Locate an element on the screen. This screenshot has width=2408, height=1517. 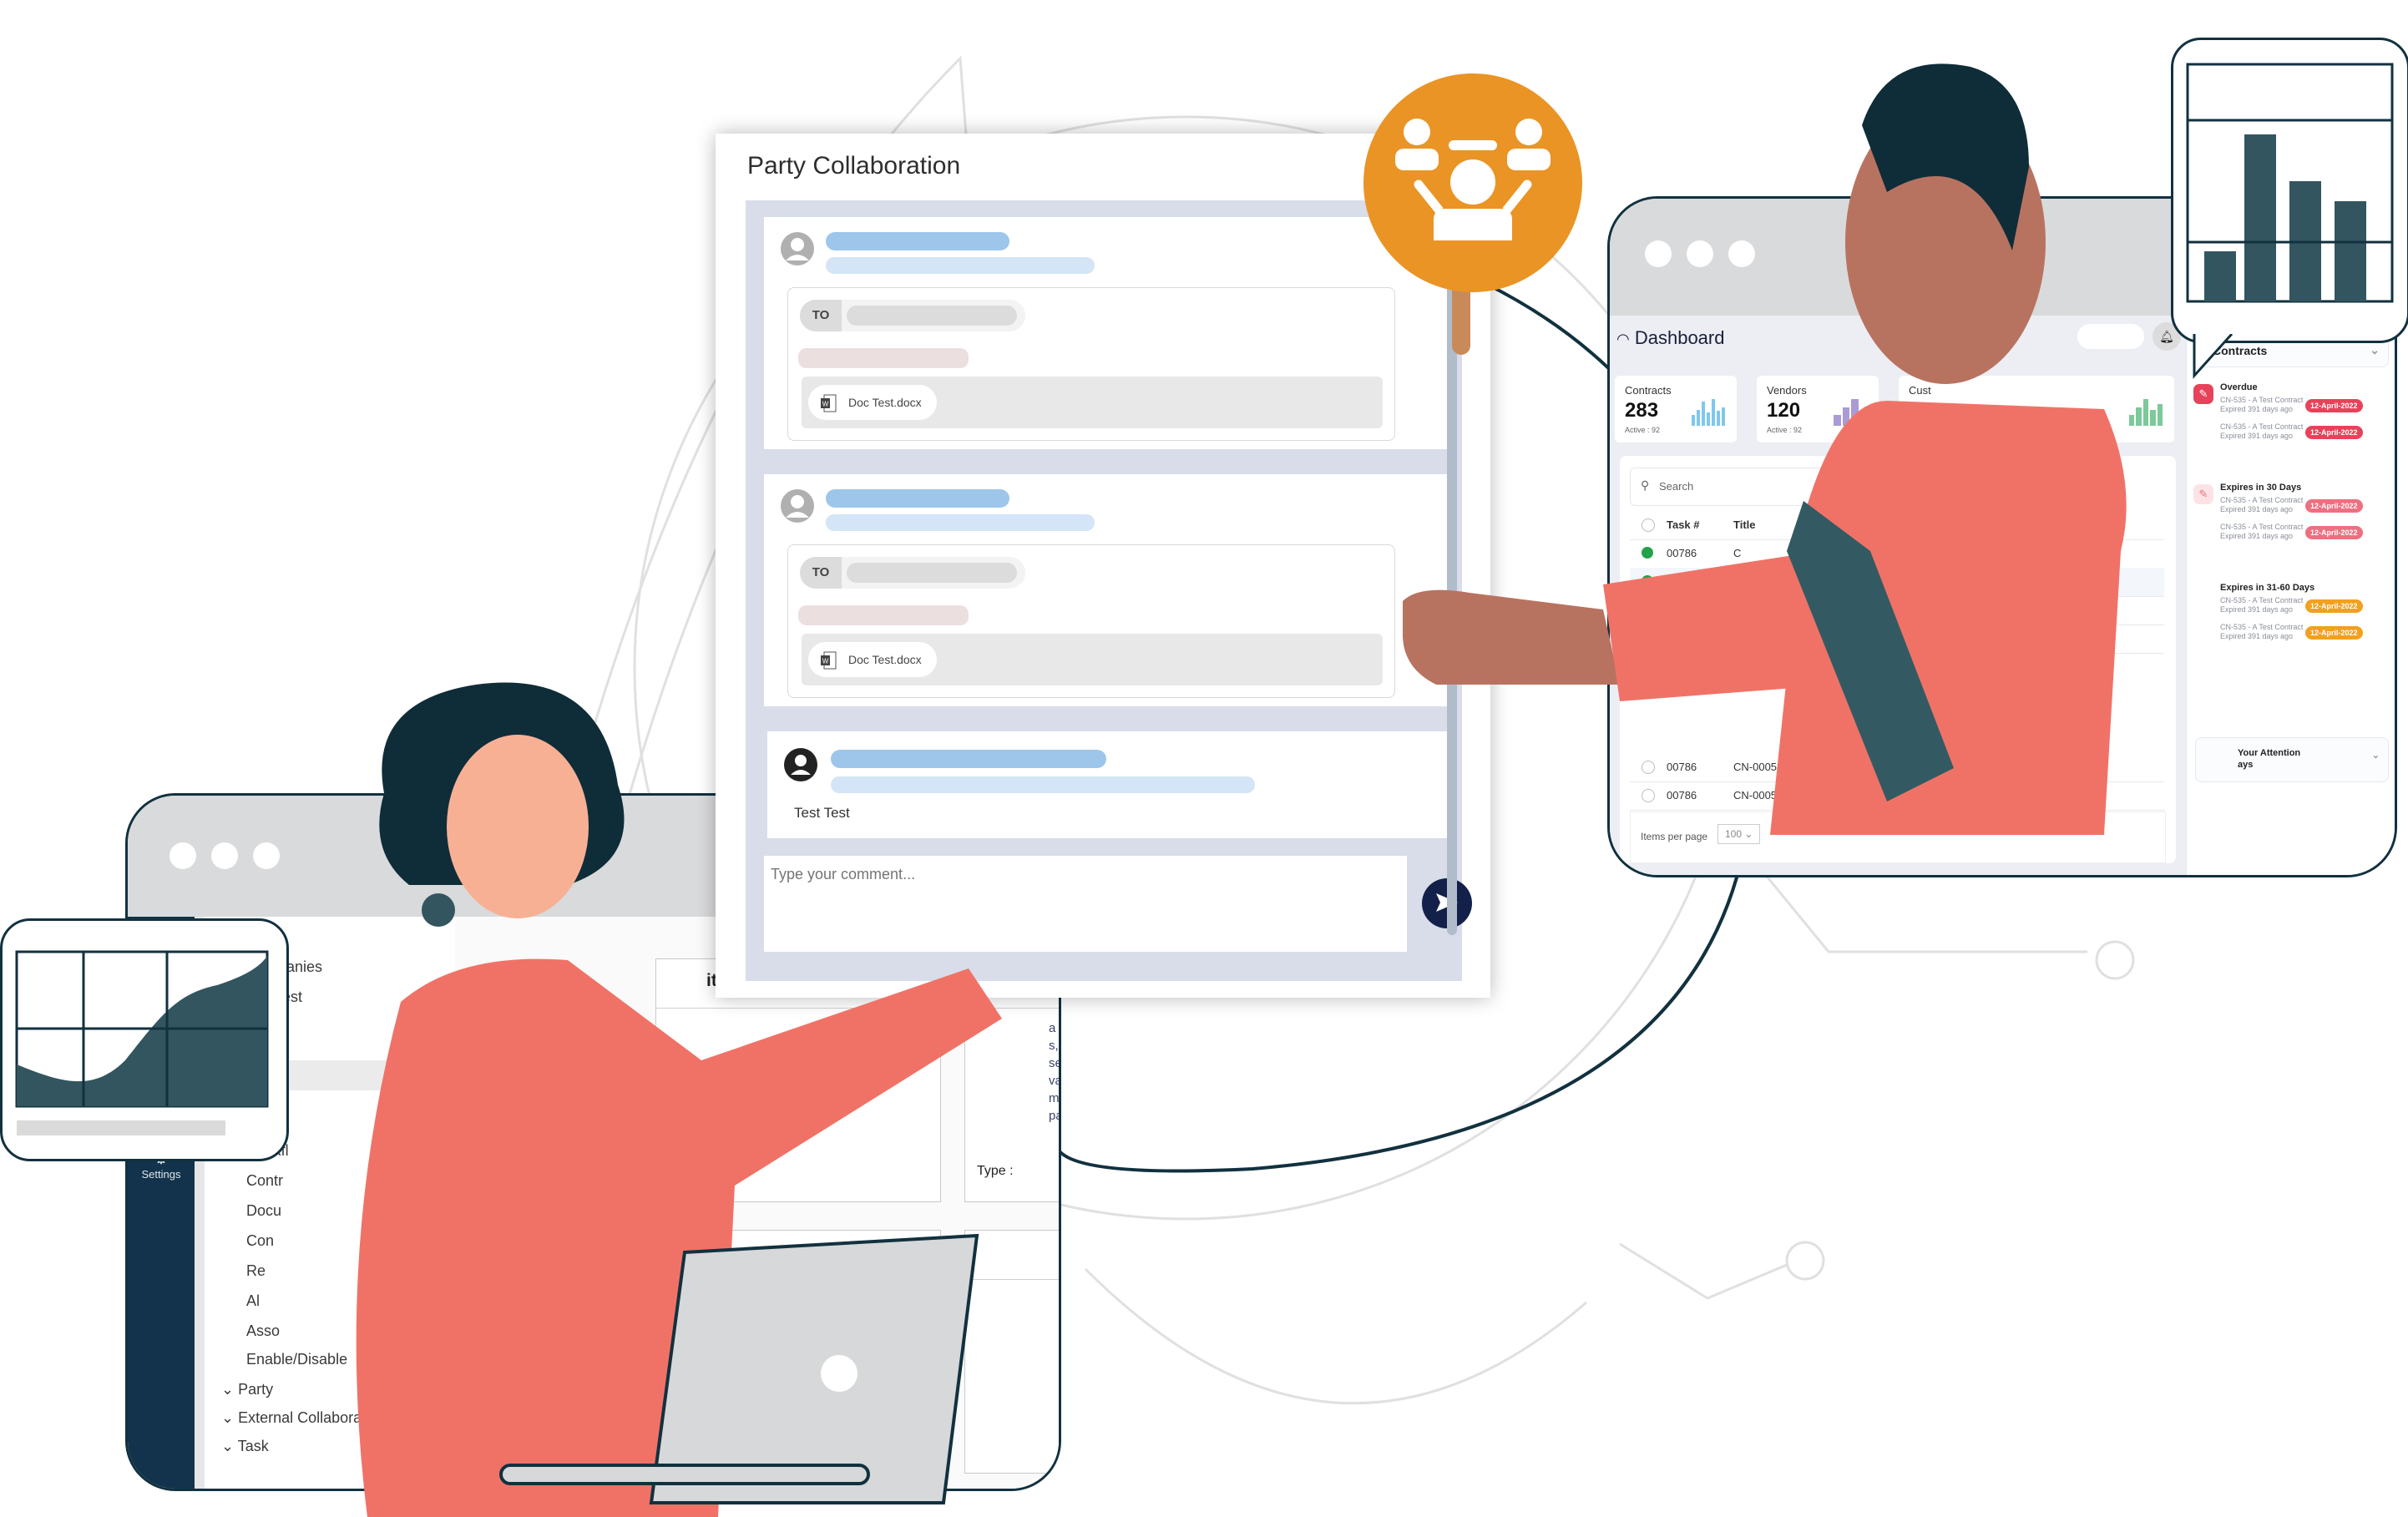
chart-caption-placeholder is located at coordinates (121, 1127).